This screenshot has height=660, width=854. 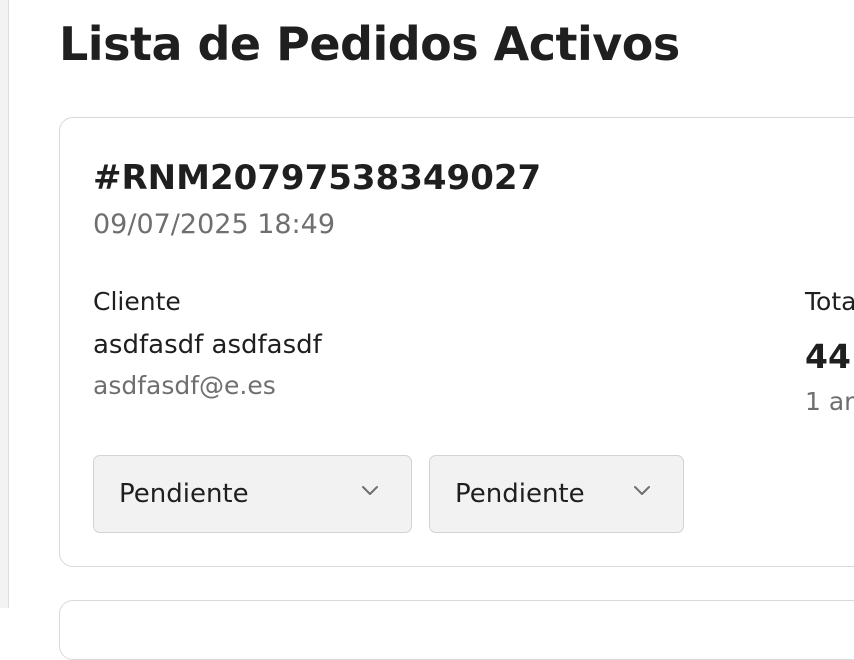 I want to click on left-sidebar-edge, so click(x=4, y=304).